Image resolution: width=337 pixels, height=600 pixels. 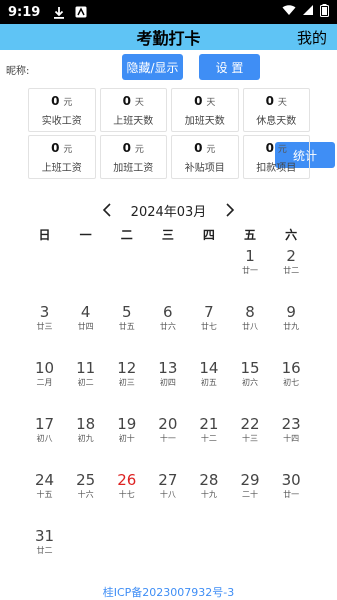 What do you see at coordinates (250, 256) in the screenshot?
I see `calendar-day-number: 1` at bounding box center [250, 256].